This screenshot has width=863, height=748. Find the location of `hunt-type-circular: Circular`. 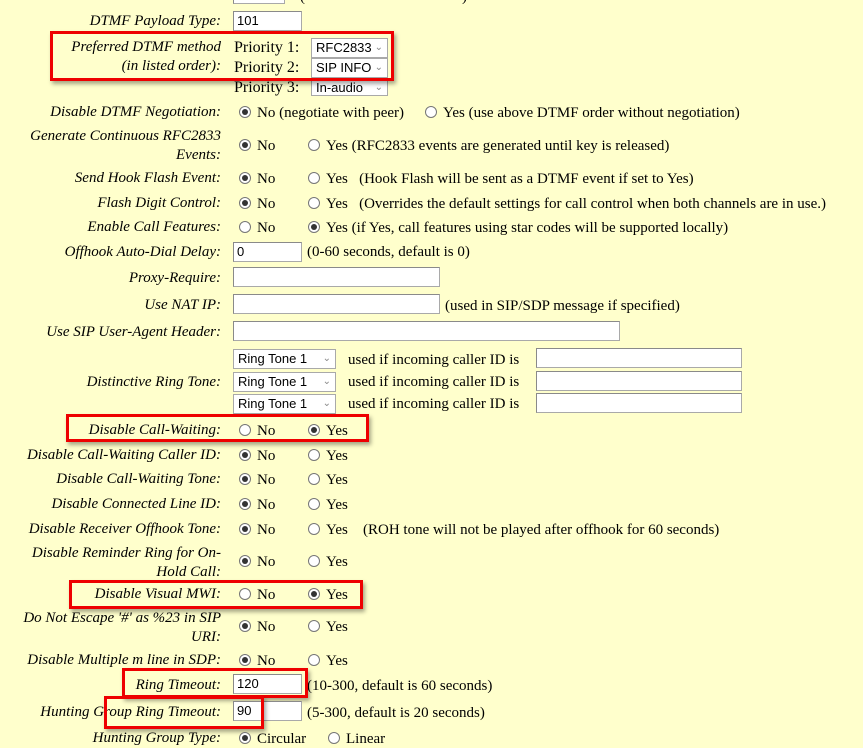

hunt-type-circular: Circular is located at coordinates (272, 739).